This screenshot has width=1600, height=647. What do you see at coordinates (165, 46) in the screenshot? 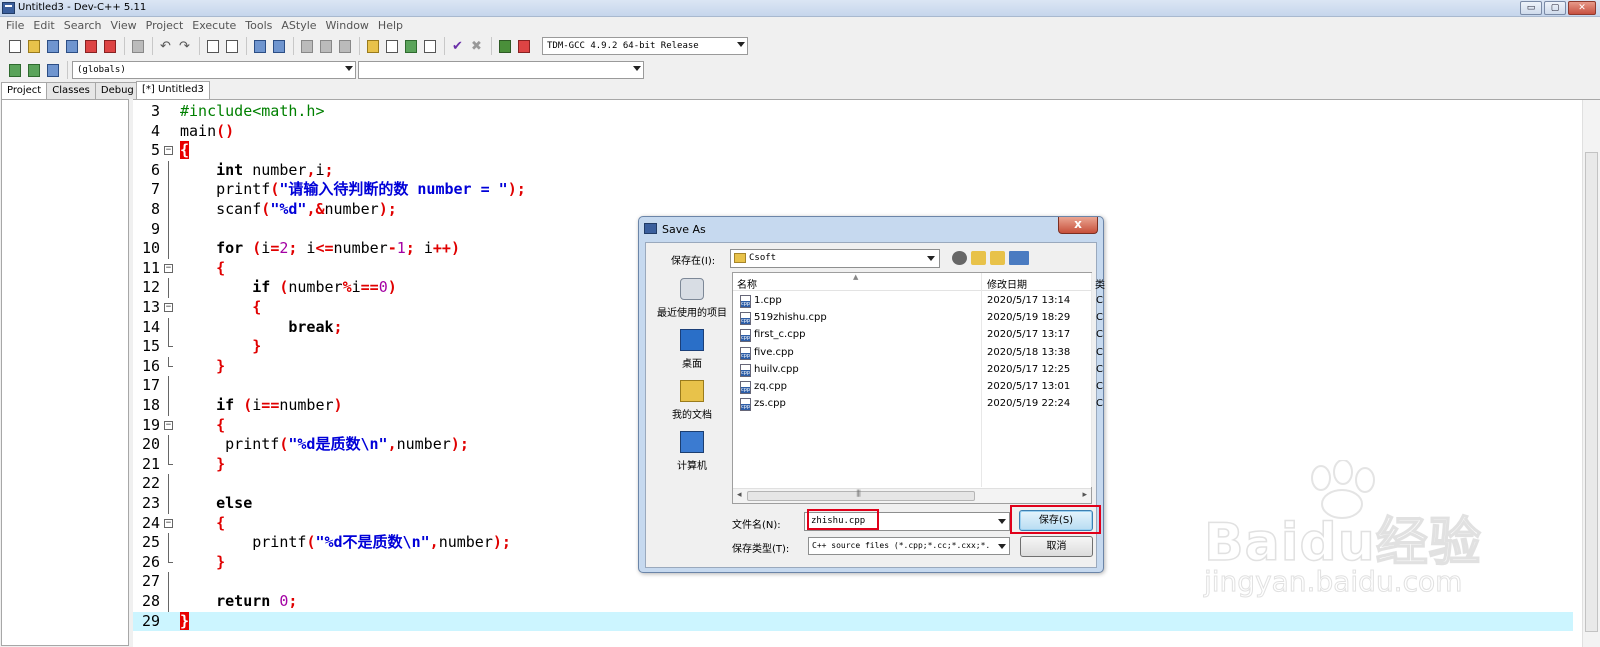
I see `undo-button: ↶` at bounding box center [165, 46].